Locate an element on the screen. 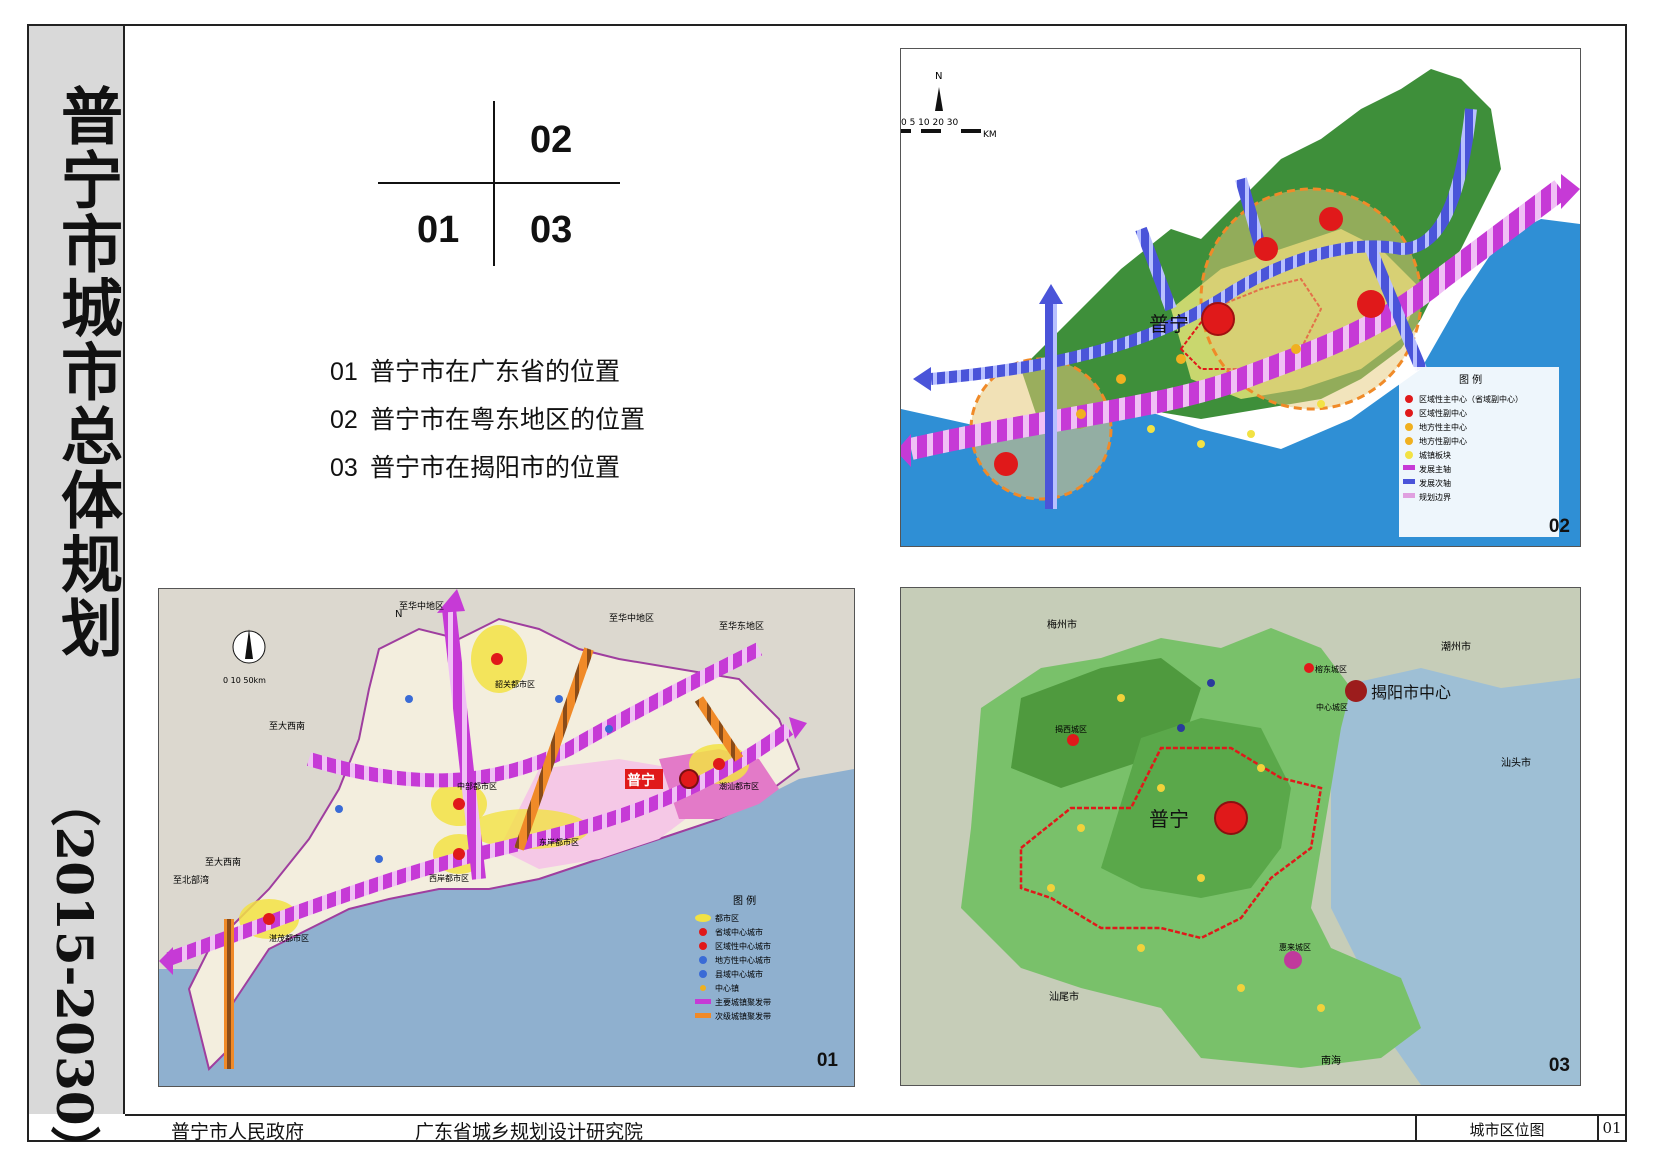 Image resolution: width=1655 pixels, height=1176 pixels. map-03-number: 03 is located at coordinates (1559, 1065).